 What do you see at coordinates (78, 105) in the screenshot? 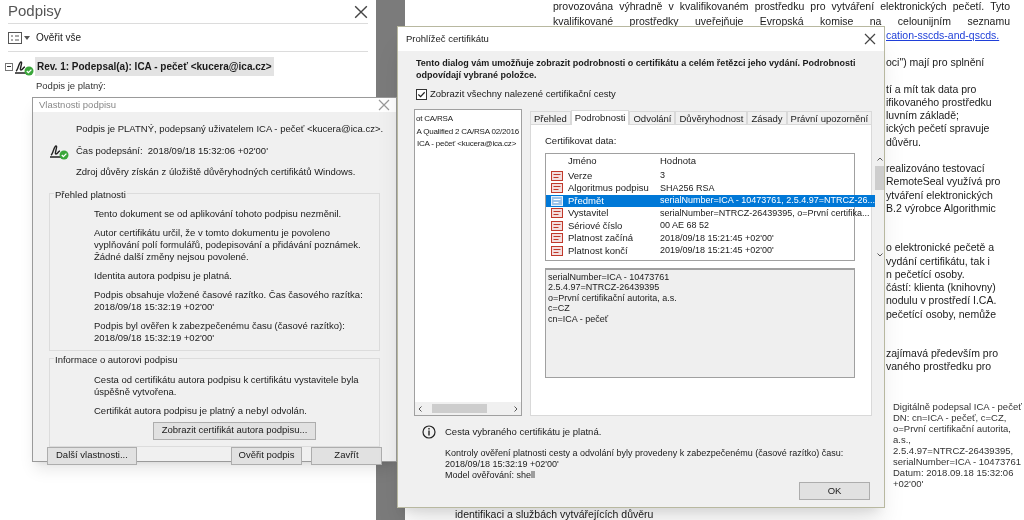
I see `window-title: Vlastnosti podpisu` at bounding box center [78, 105].